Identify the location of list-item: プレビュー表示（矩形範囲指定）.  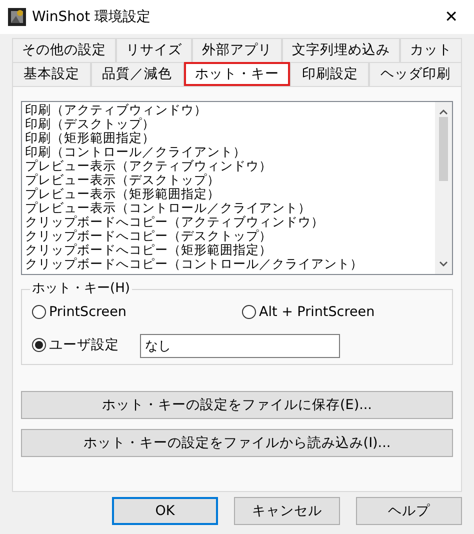
(228, 194).